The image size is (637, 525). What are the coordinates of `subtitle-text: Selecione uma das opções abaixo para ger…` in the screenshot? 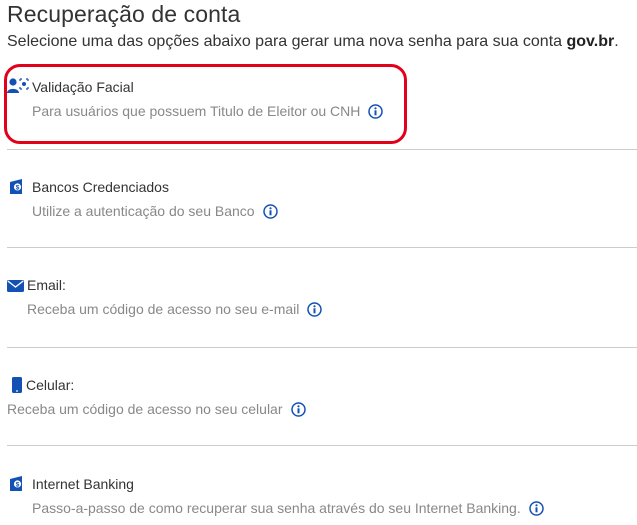 It's located at (287, 41).